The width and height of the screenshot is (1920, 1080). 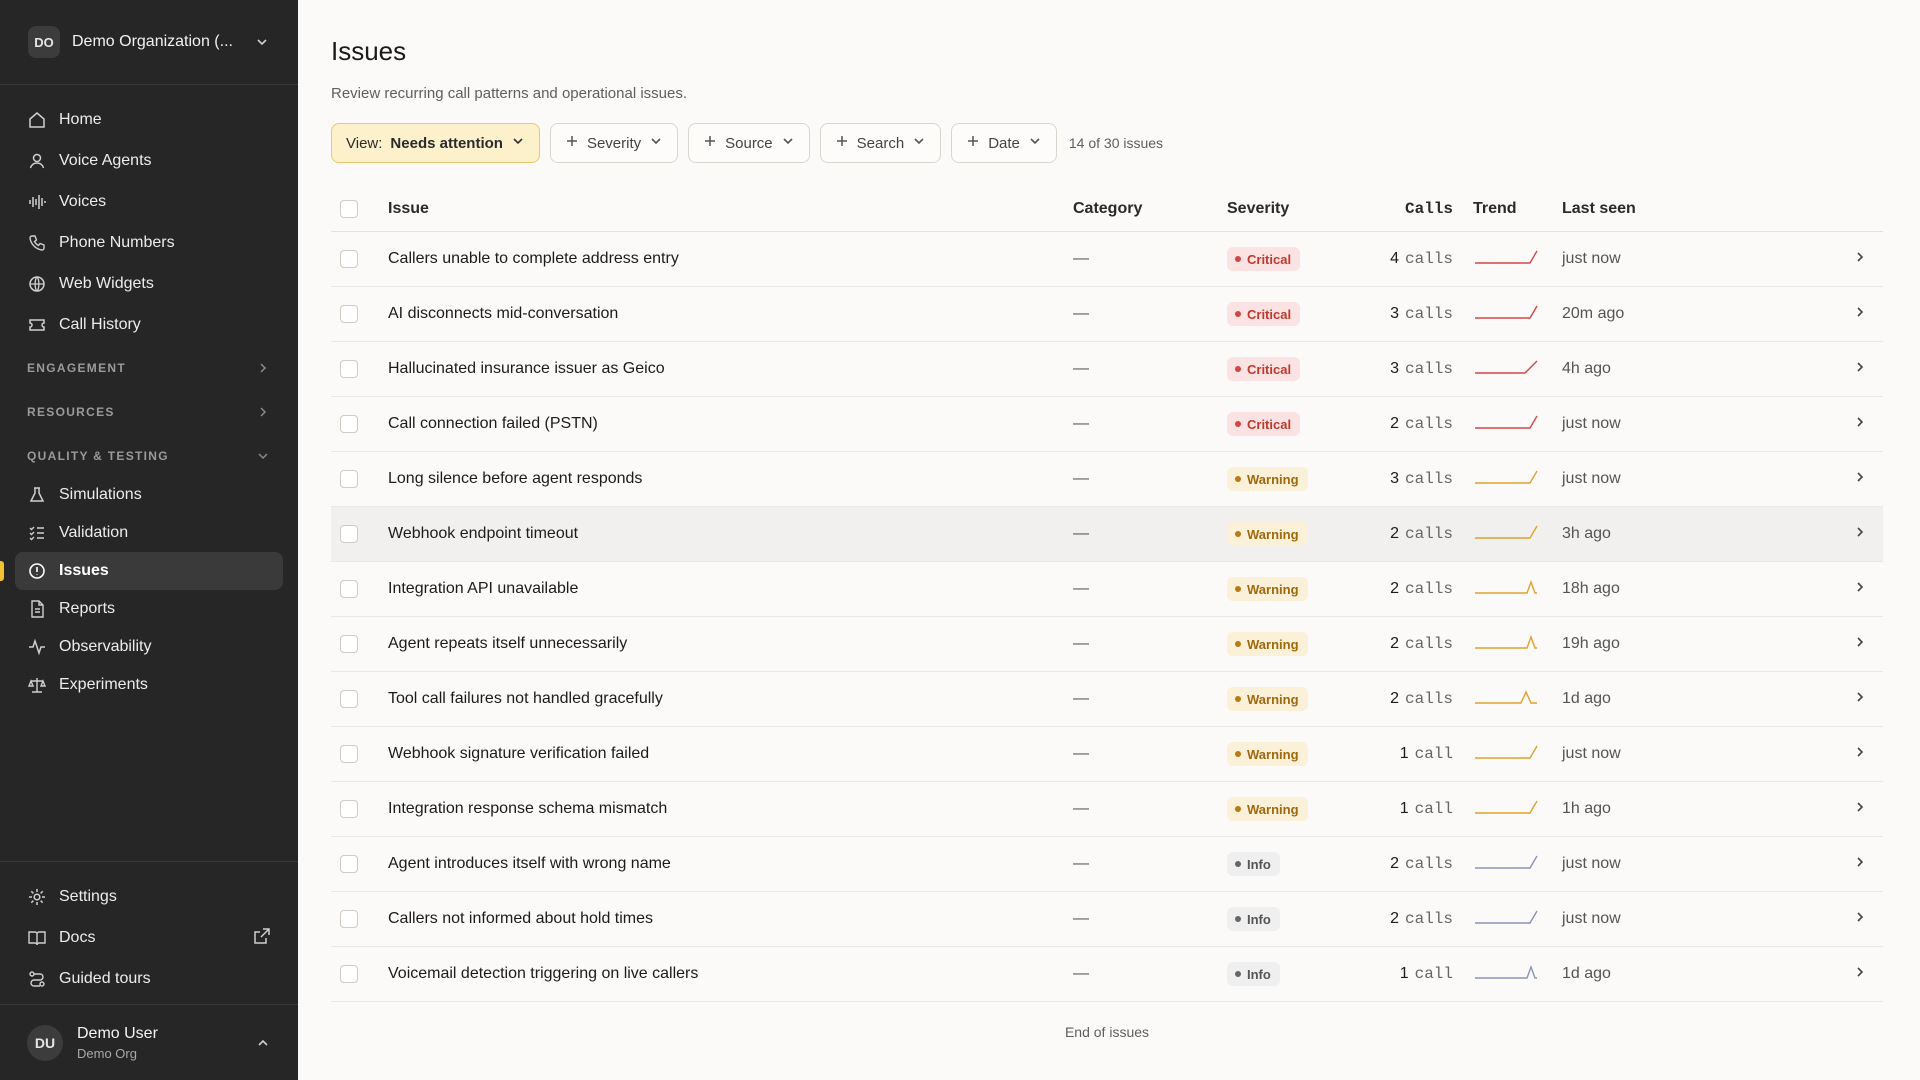 What do you see at coordinates (149, 1042) in the screenshot?
I see `user-menu: DU Demo User Demo Org` at bounding box center [149, 1042].